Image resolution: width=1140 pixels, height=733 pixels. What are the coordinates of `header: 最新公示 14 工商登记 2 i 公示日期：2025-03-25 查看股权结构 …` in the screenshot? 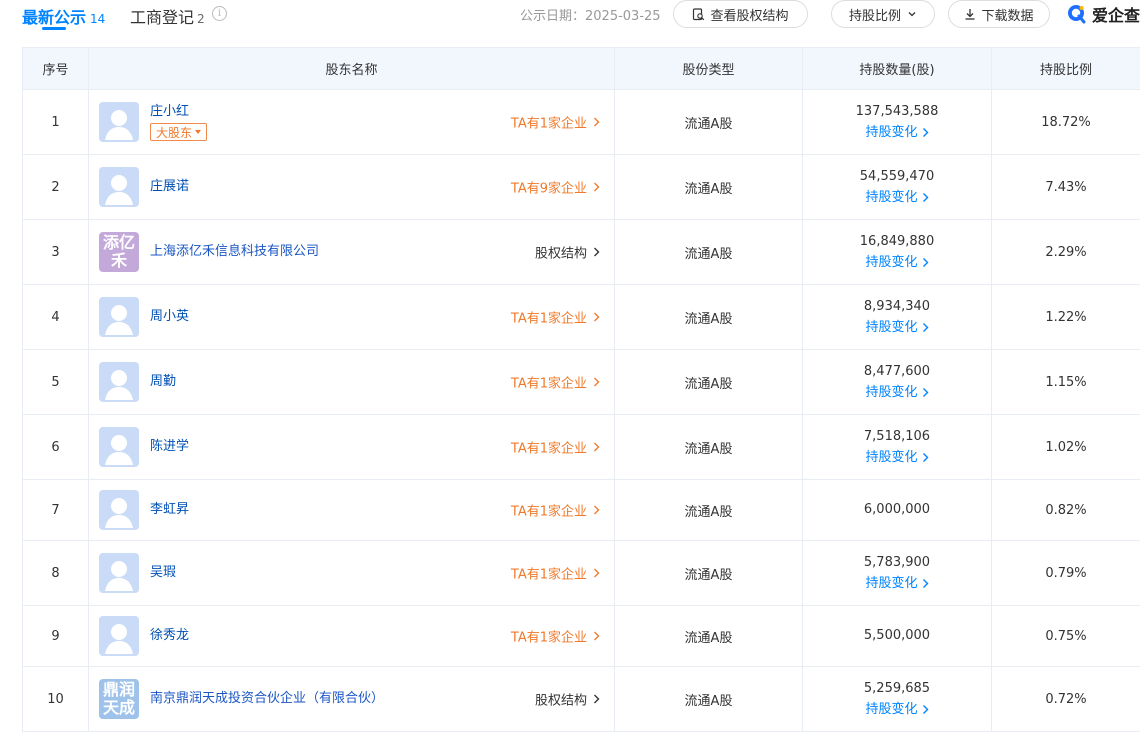 It's located at (570, 20).